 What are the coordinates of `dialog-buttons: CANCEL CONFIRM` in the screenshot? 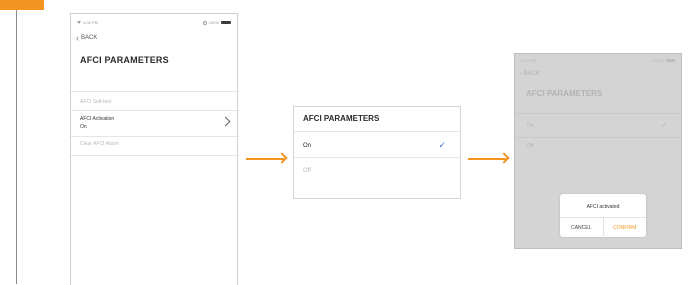 It's located at (603, 227).